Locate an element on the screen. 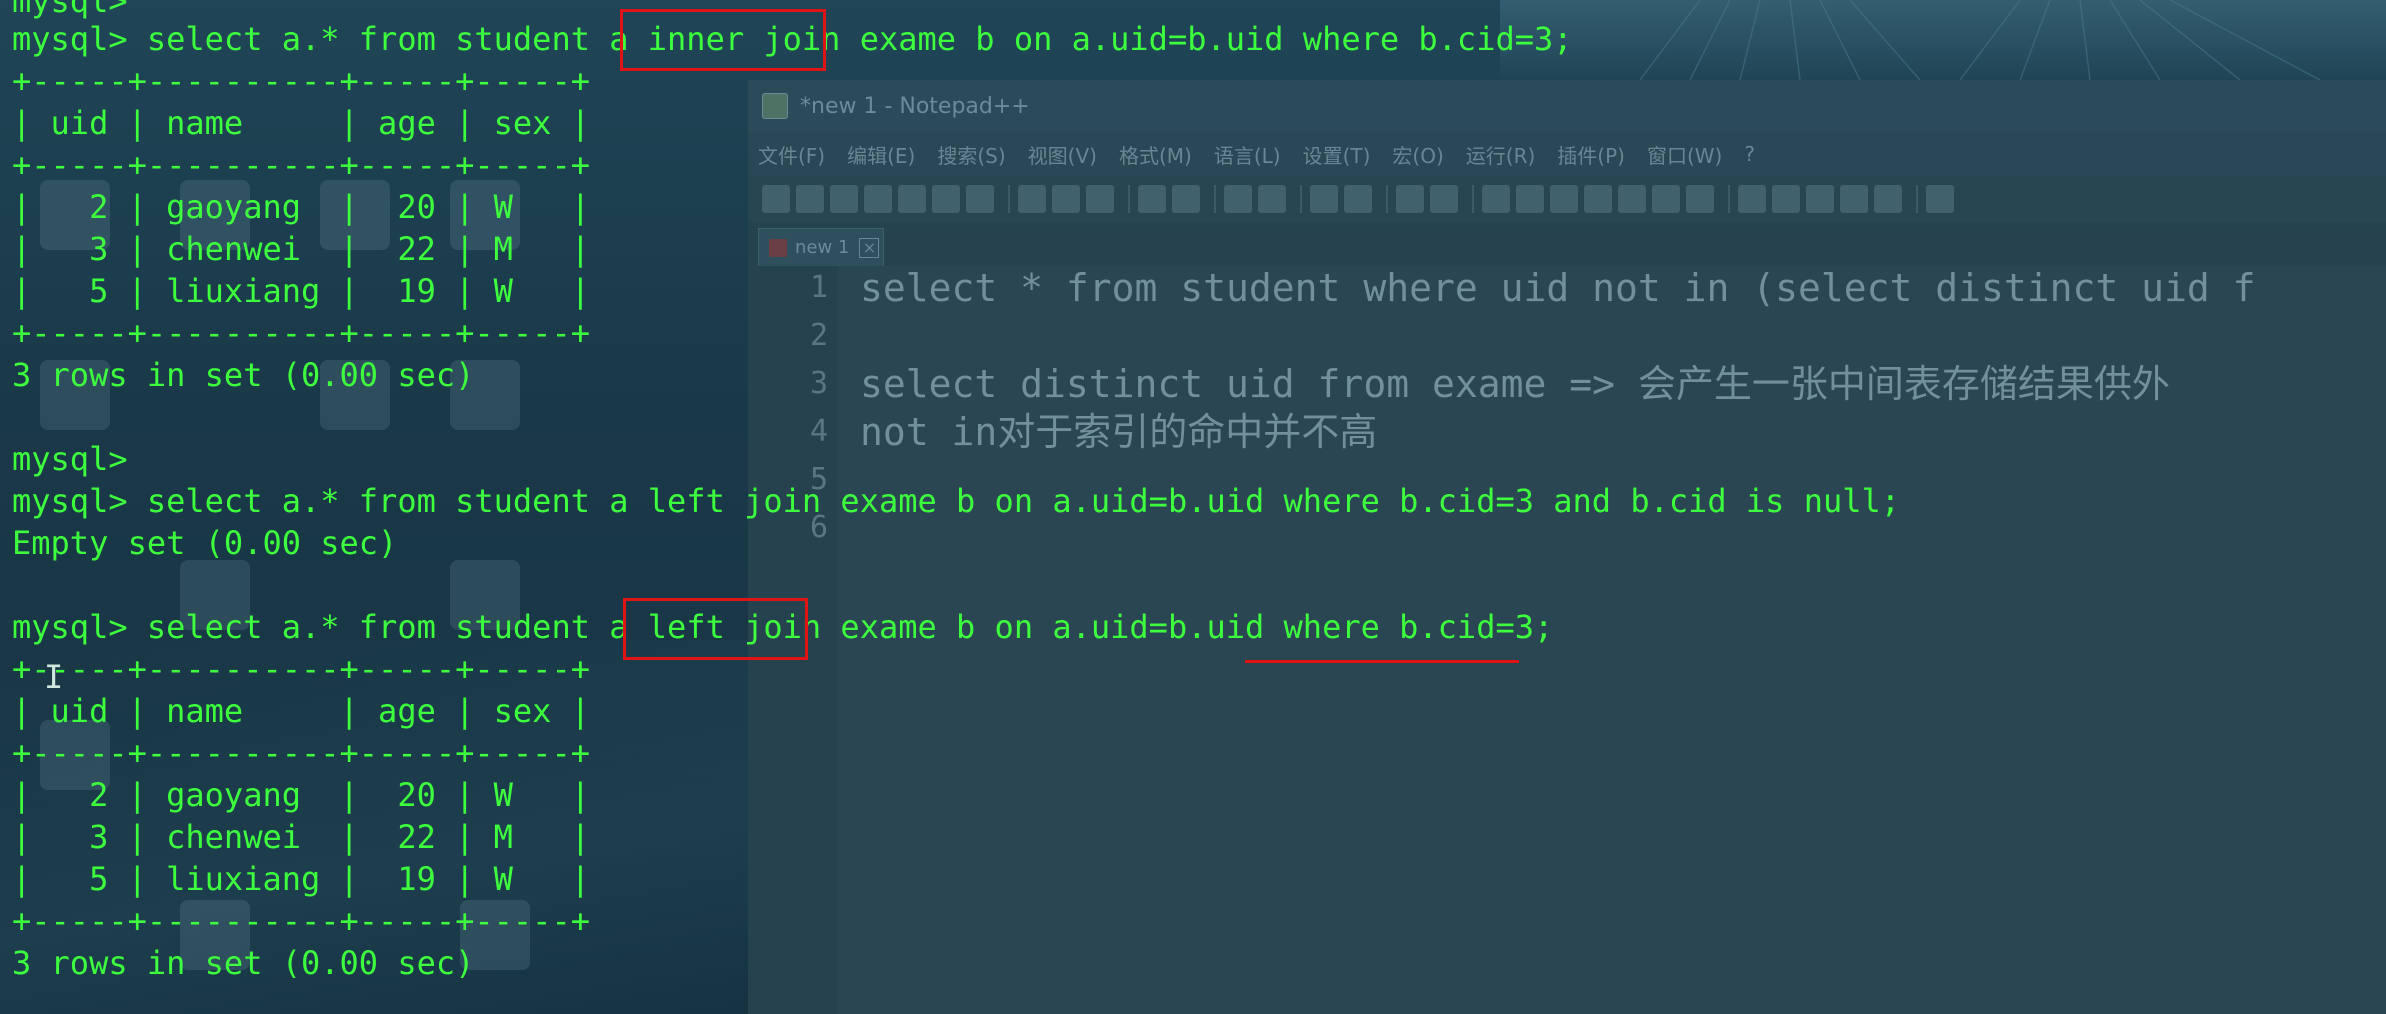 This screenshot has height=1014, width=2386. text-cursor-icon: I is located at coordinates (54, 677).